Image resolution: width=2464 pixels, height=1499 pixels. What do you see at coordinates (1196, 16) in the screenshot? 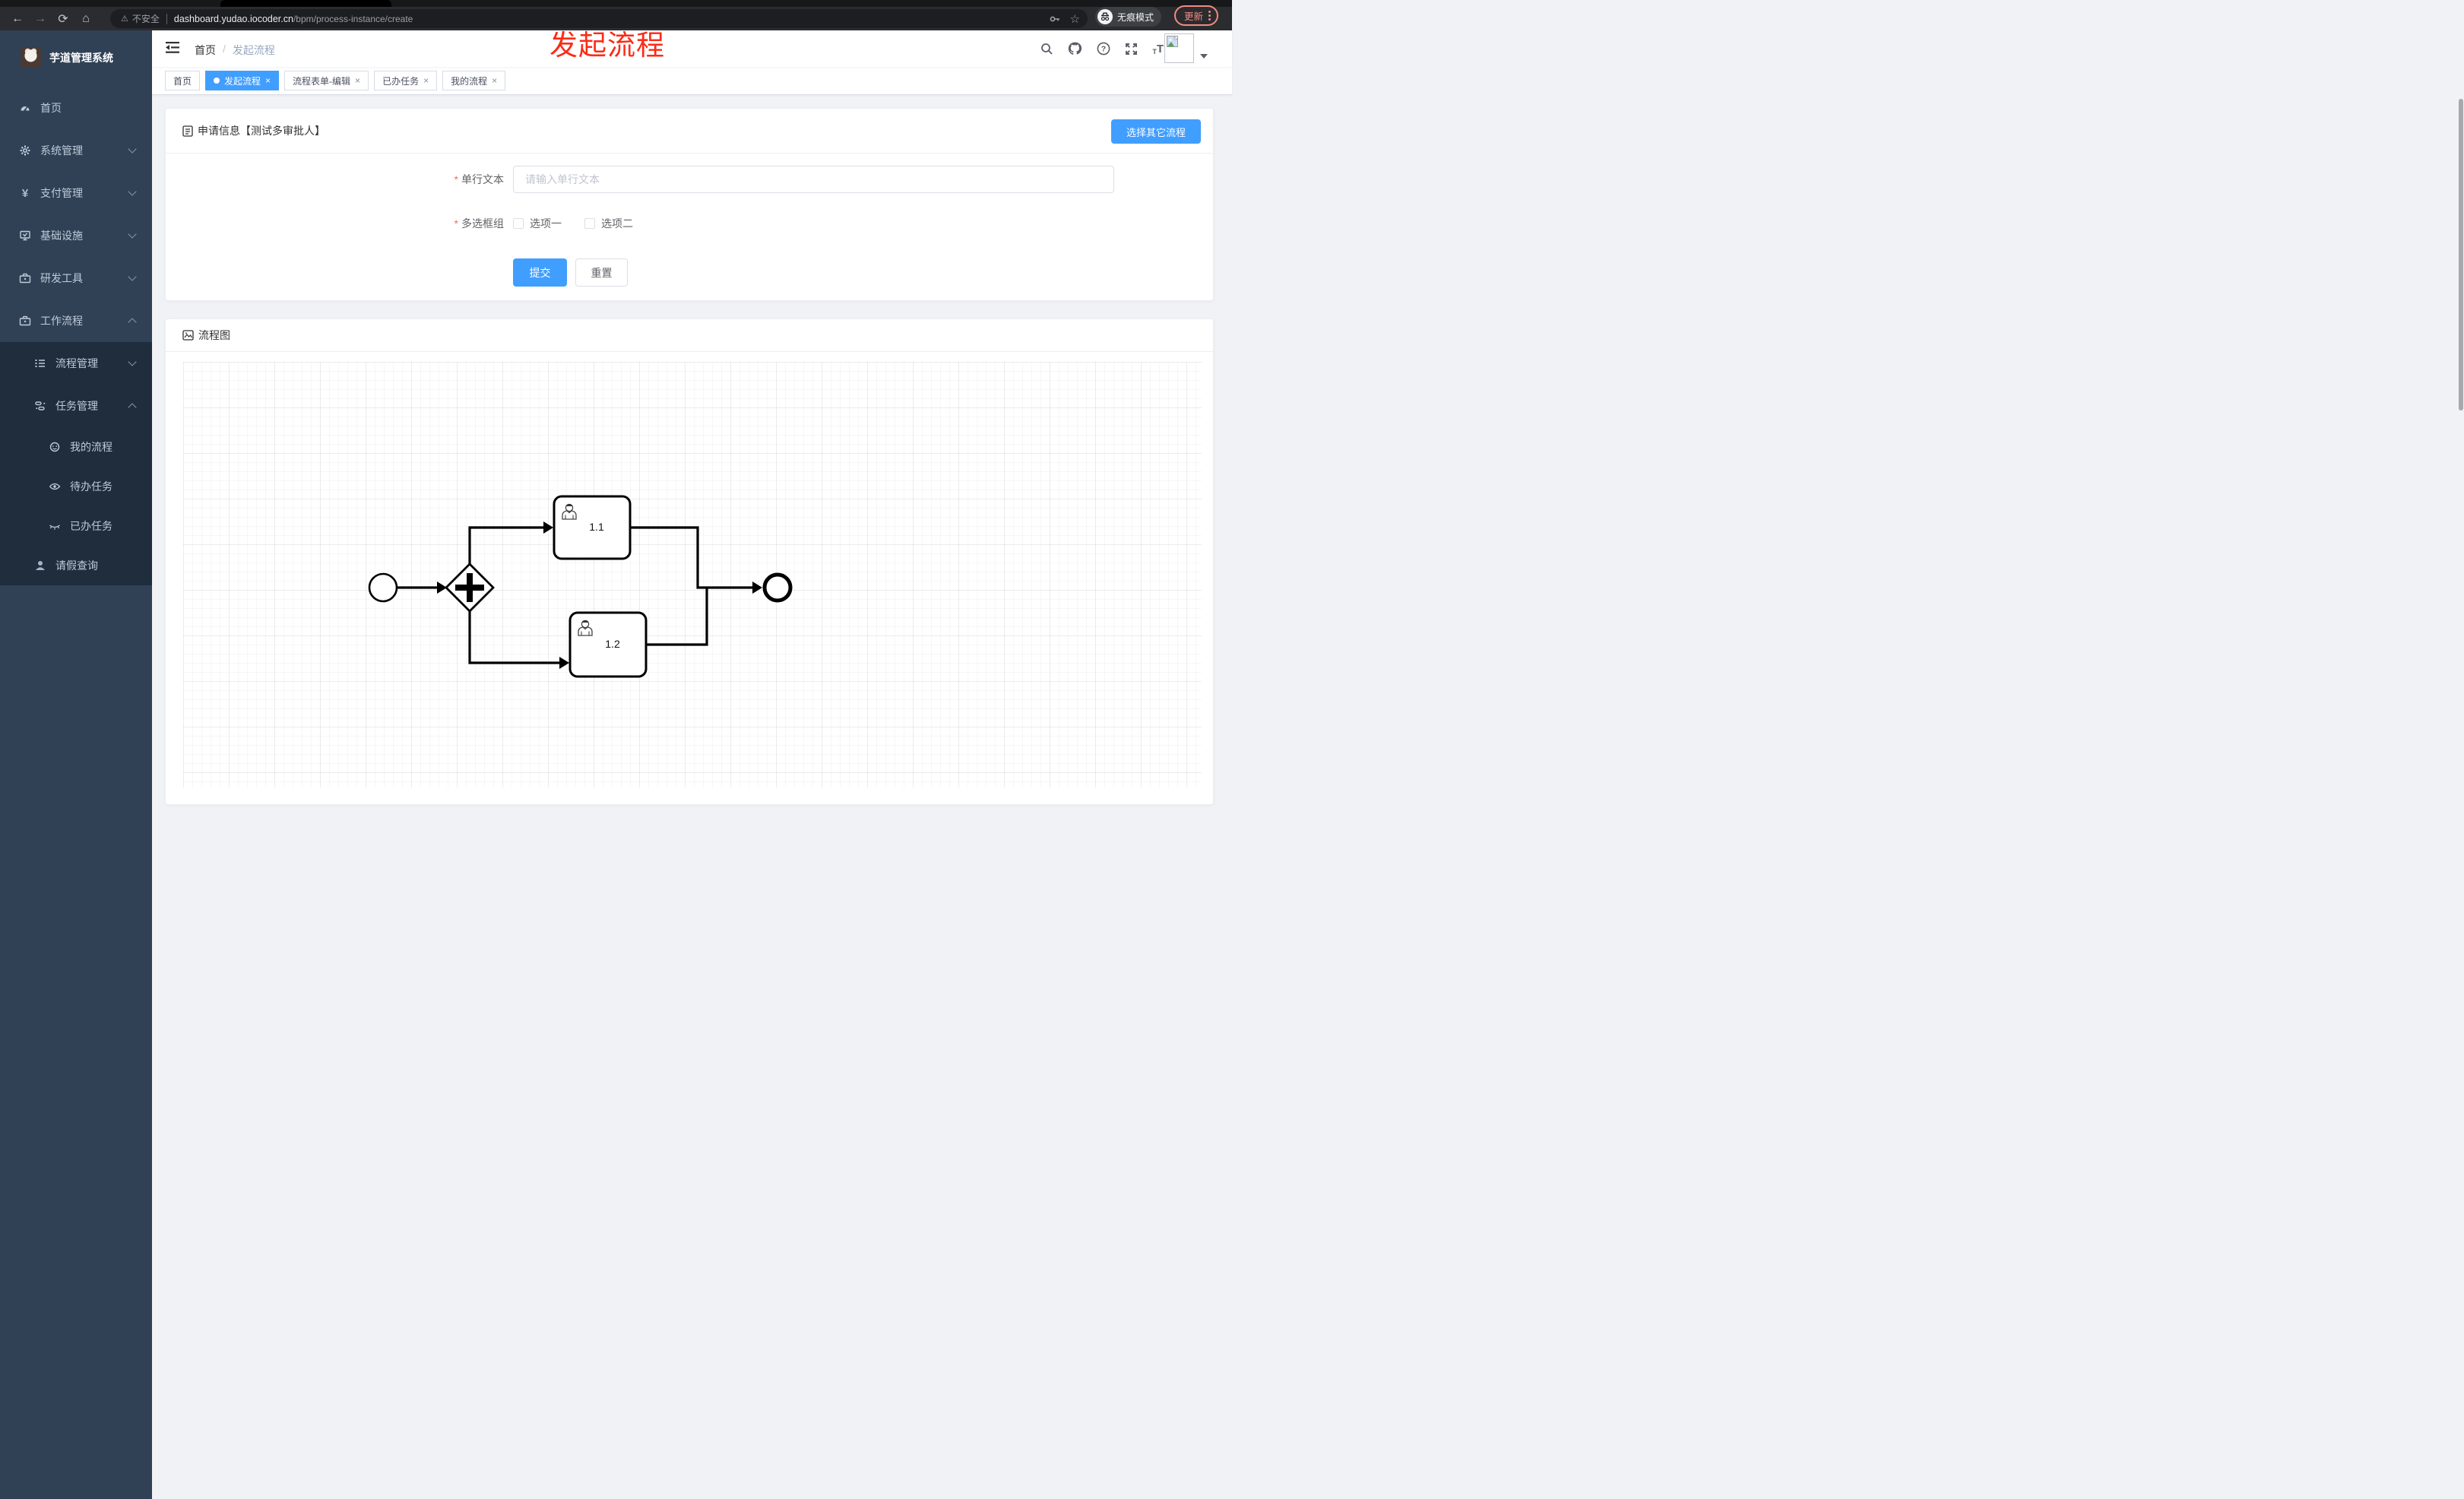
I see `browser-update-button: 更新` at bounding box center [1196, 16].